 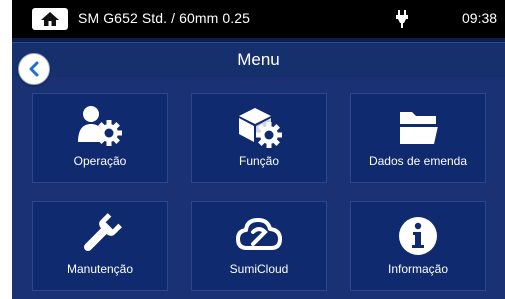 What do you see at coordinates (100, 126) in the screenshot?
I see `operator-gear-icon` at bounding box center [100, 126].